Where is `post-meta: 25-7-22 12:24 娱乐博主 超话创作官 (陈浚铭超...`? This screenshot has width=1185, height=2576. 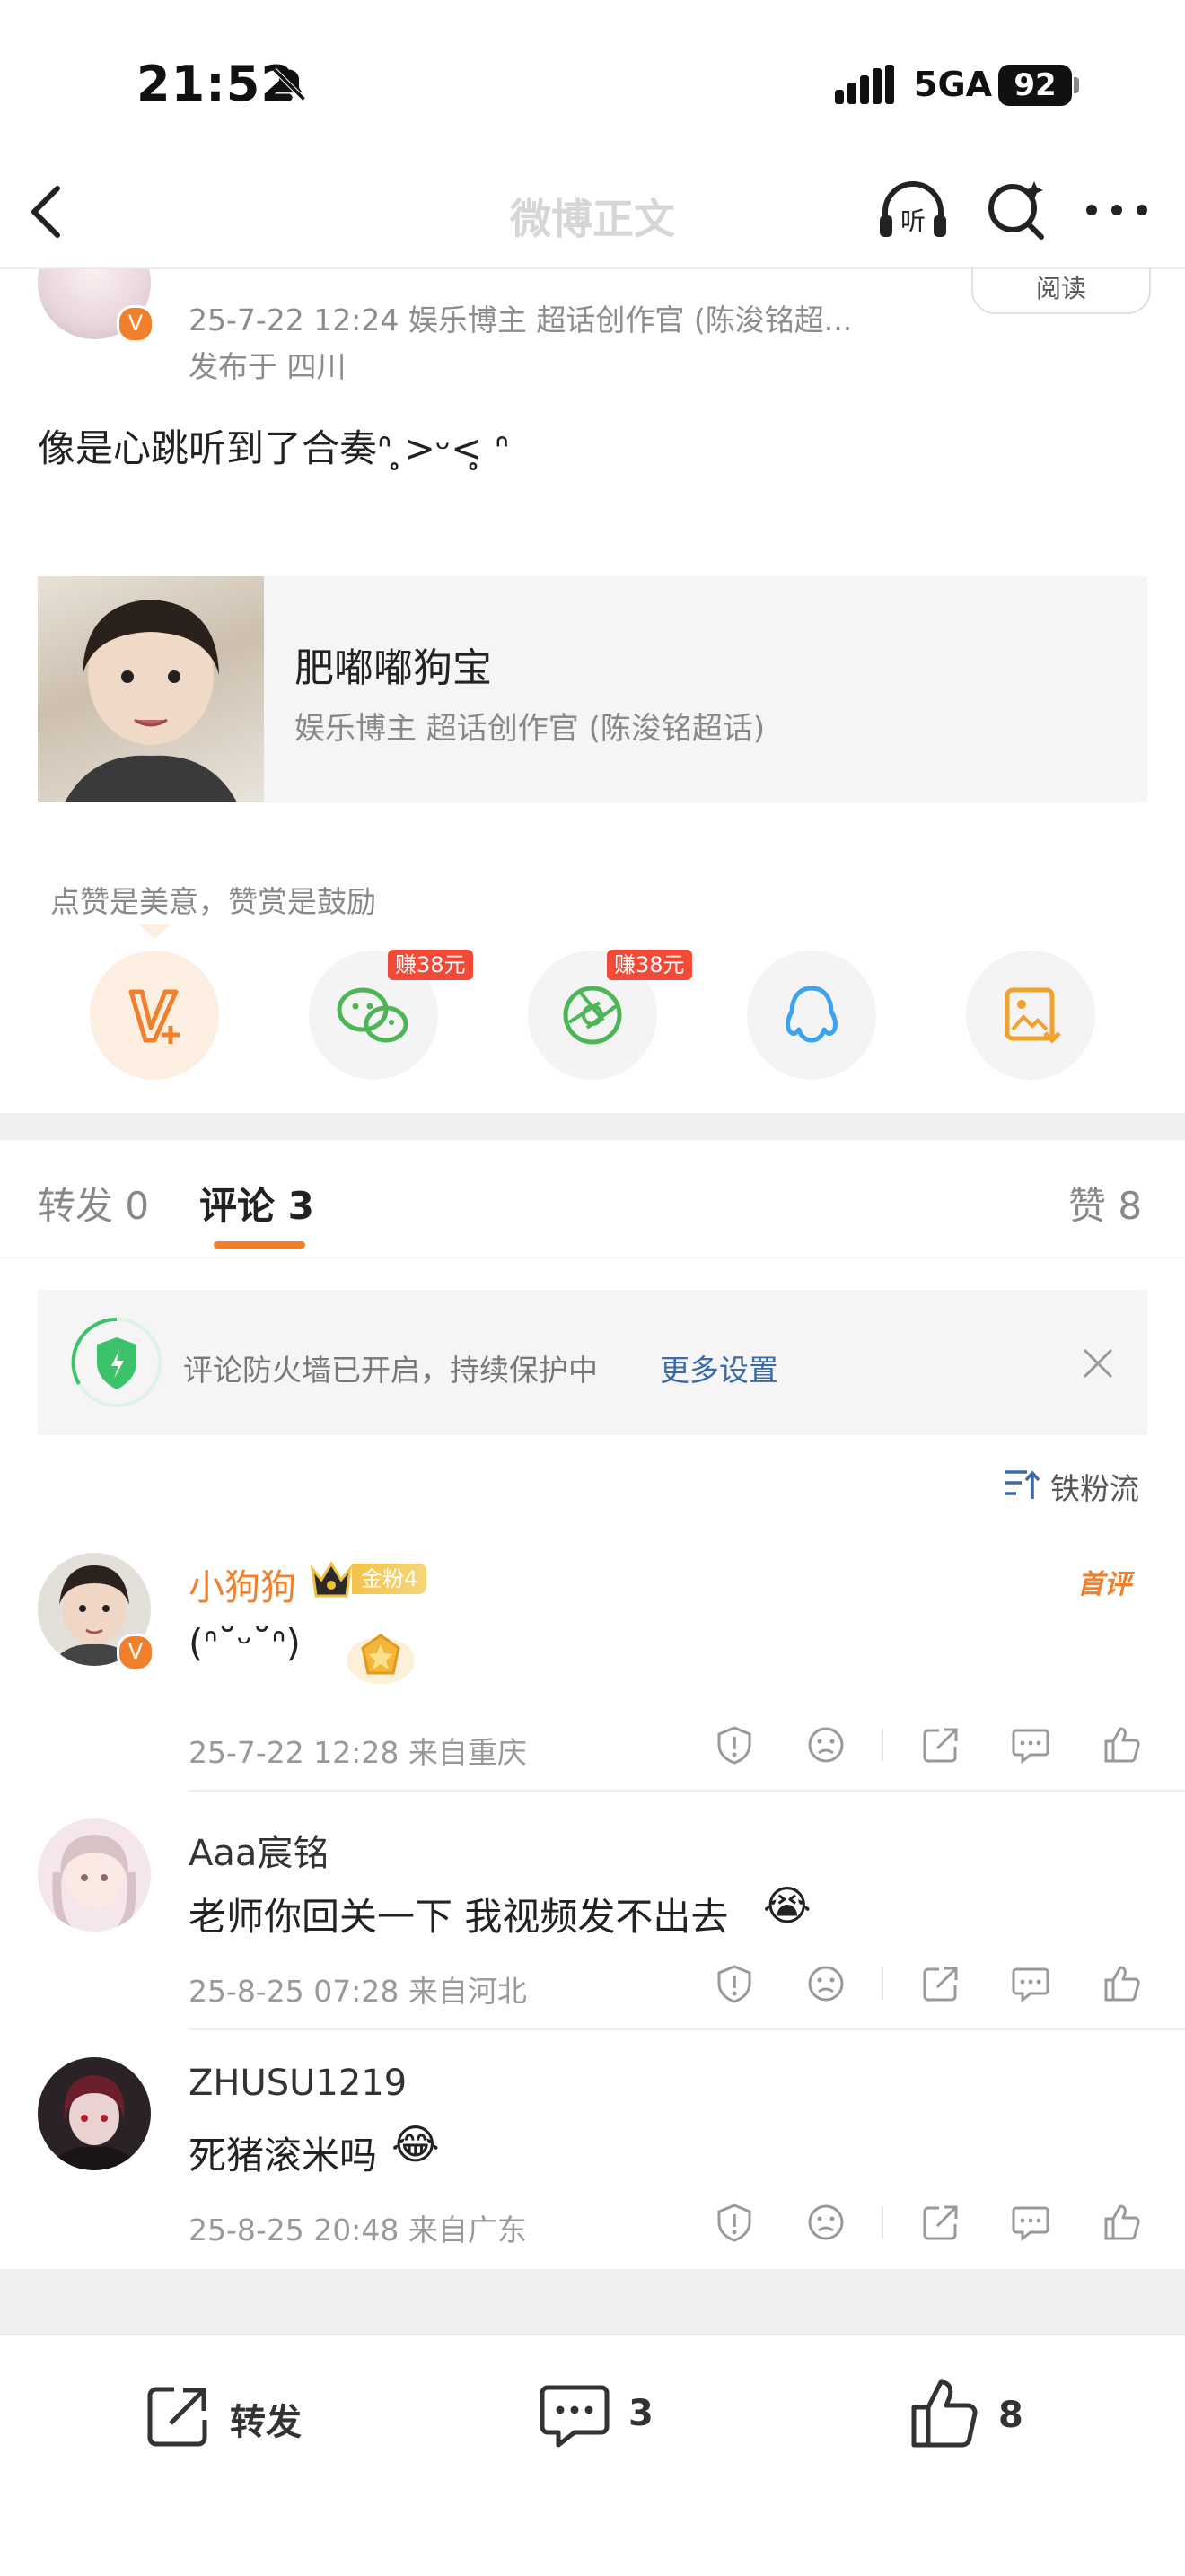
post-meta: 25-7-22 12:24 娱乐博主 超话创作官 (陈浚铭超... is located at coordinates (521, 319).